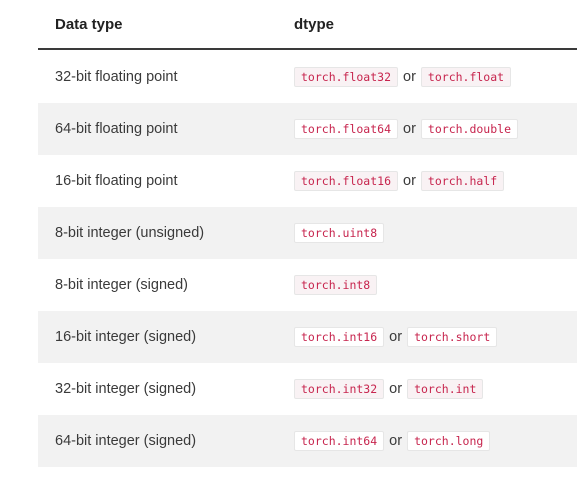 The image size is (577, 478). What do you see at coordinates (339, 389) in the screenshot?
I see `dtype-code: torch.int32` at bounding box center [339, 389].